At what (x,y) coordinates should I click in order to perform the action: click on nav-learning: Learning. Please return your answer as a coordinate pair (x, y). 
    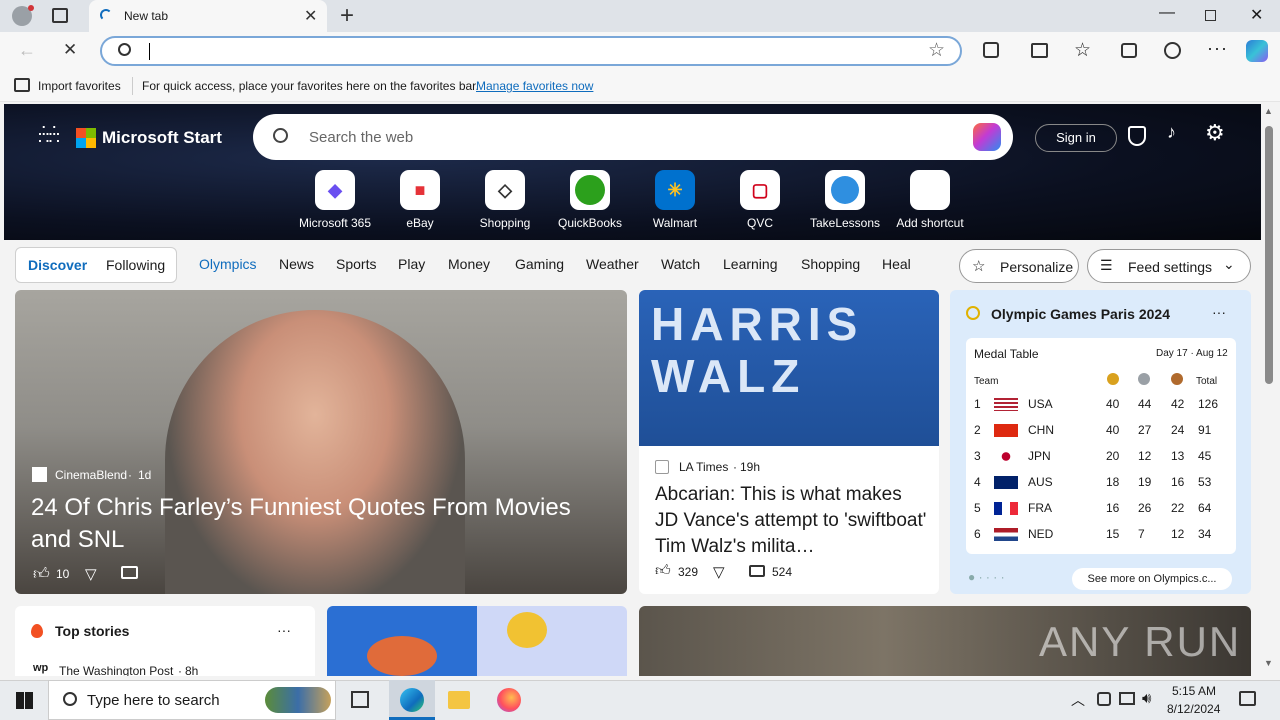
    Looking at the image, I should click on (750, 264).